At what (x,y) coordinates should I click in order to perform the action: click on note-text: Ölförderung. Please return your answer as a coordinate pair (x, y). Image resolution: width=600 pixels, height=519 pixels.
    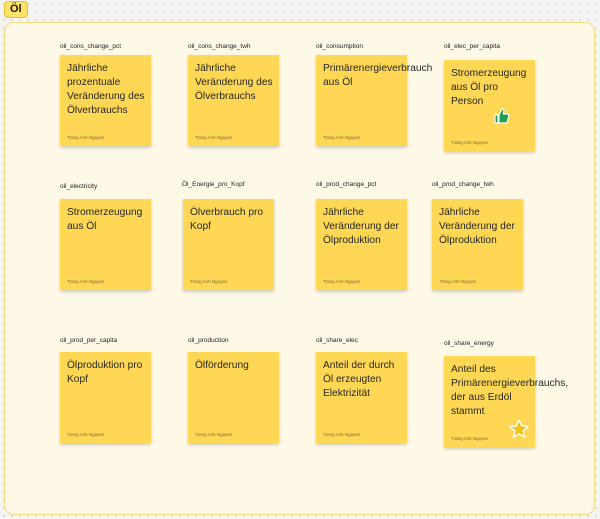
    Looking at the image, I should click on (222, 365).